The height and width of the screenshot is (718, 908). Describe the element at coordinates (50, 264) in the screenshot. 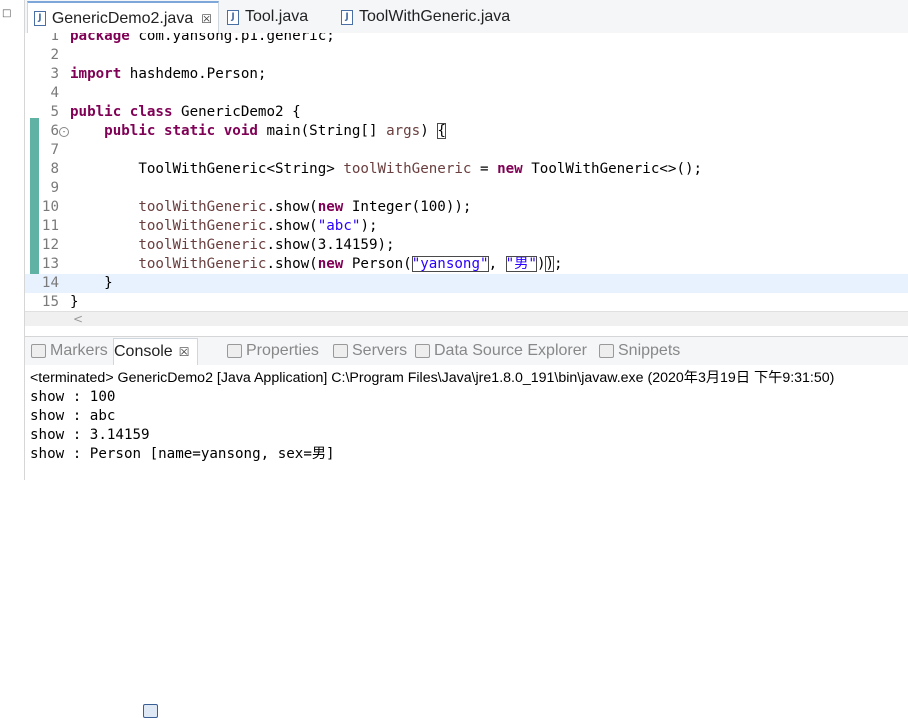

I see `line-number: 13` at that location.